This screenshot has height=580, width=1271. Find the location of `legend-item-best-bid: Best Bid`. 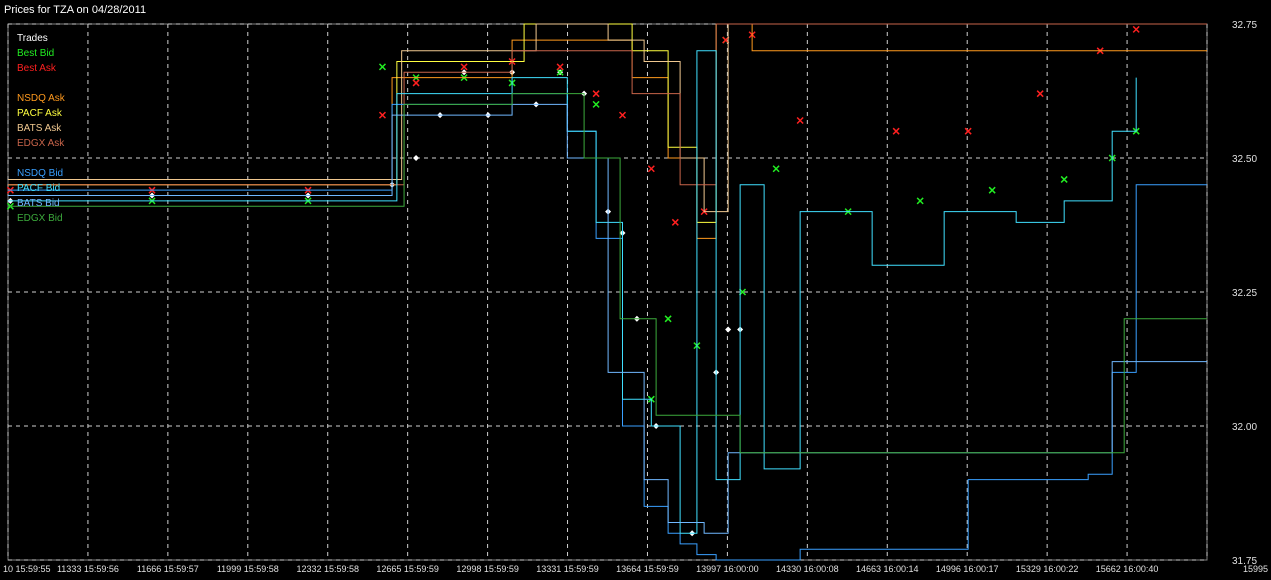

legend-item-best-bid: Best Bid is located at coordinates (35, 53).